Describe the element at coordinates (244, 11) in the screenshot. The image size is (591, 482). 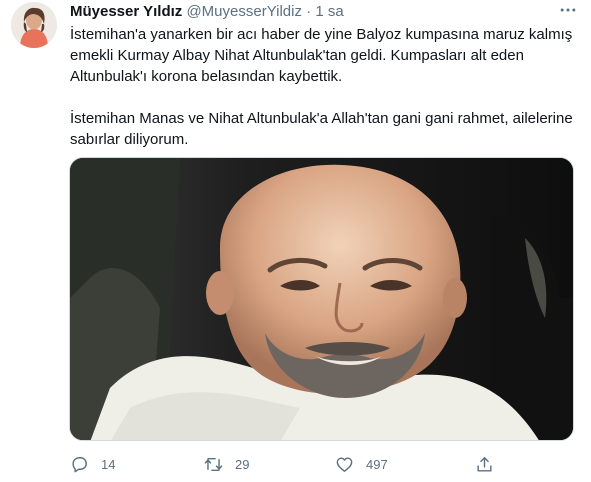
I see `author-handle: @MuyesserYildiz` at that location.